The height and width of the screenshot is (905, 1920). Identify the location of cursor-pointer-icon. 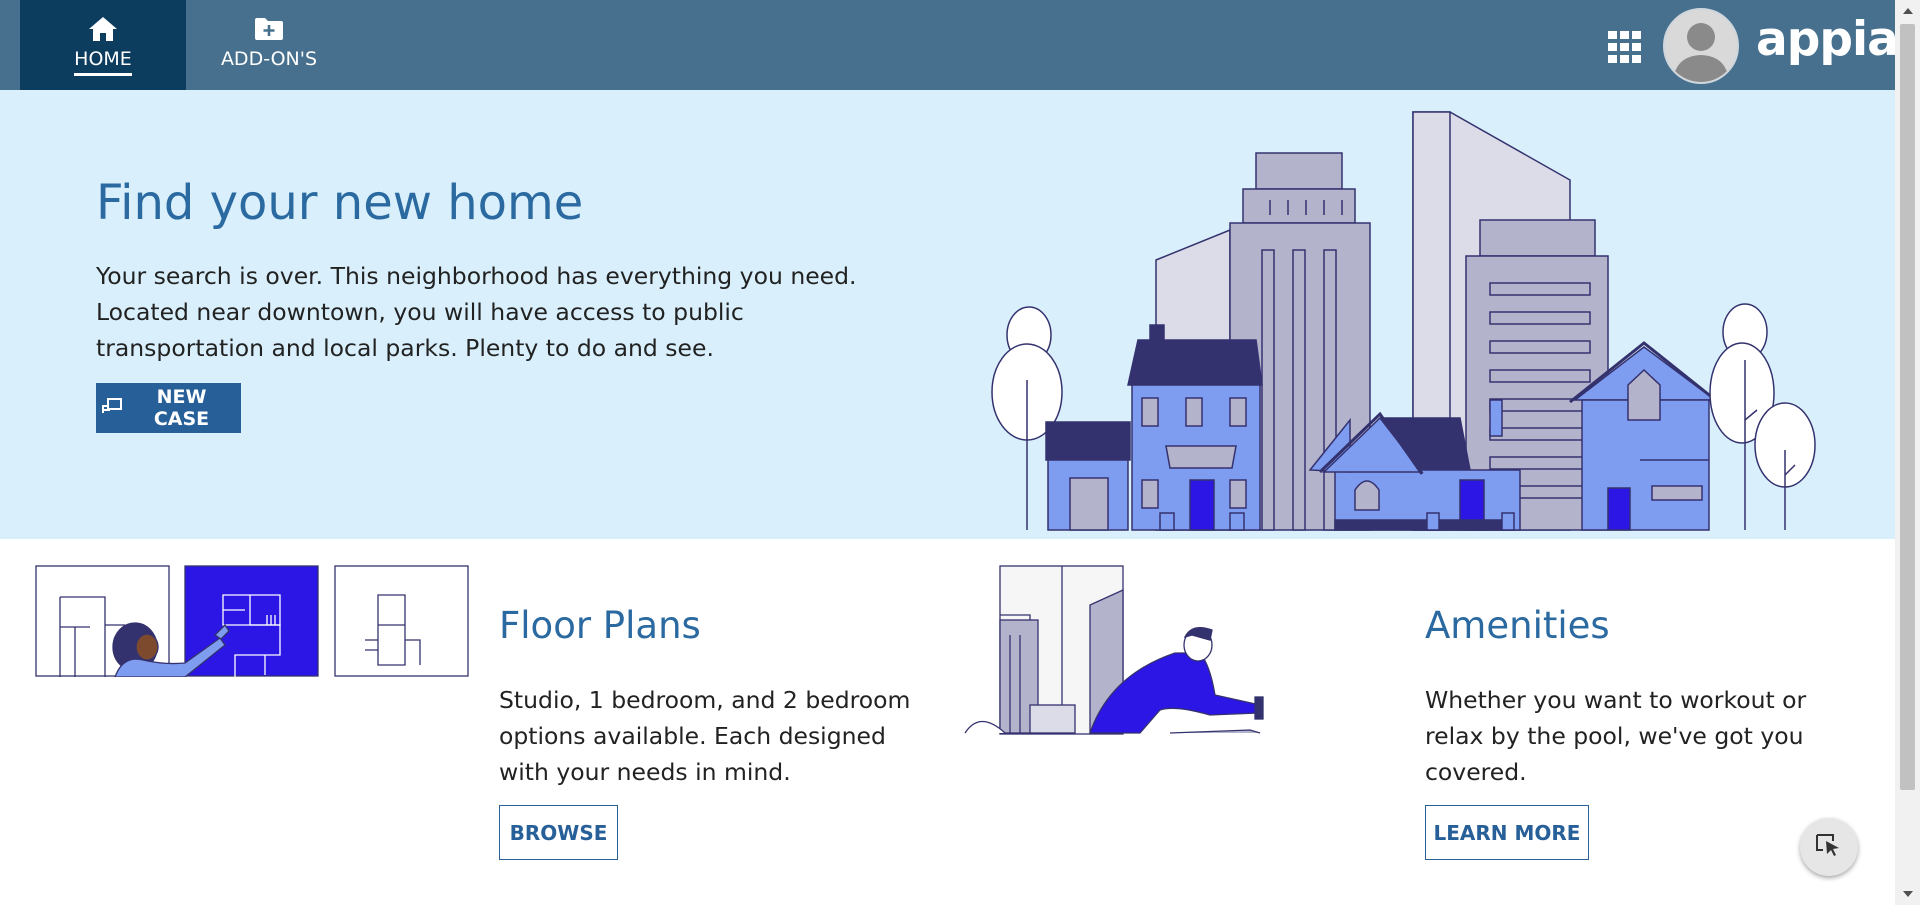
(1829, 847).